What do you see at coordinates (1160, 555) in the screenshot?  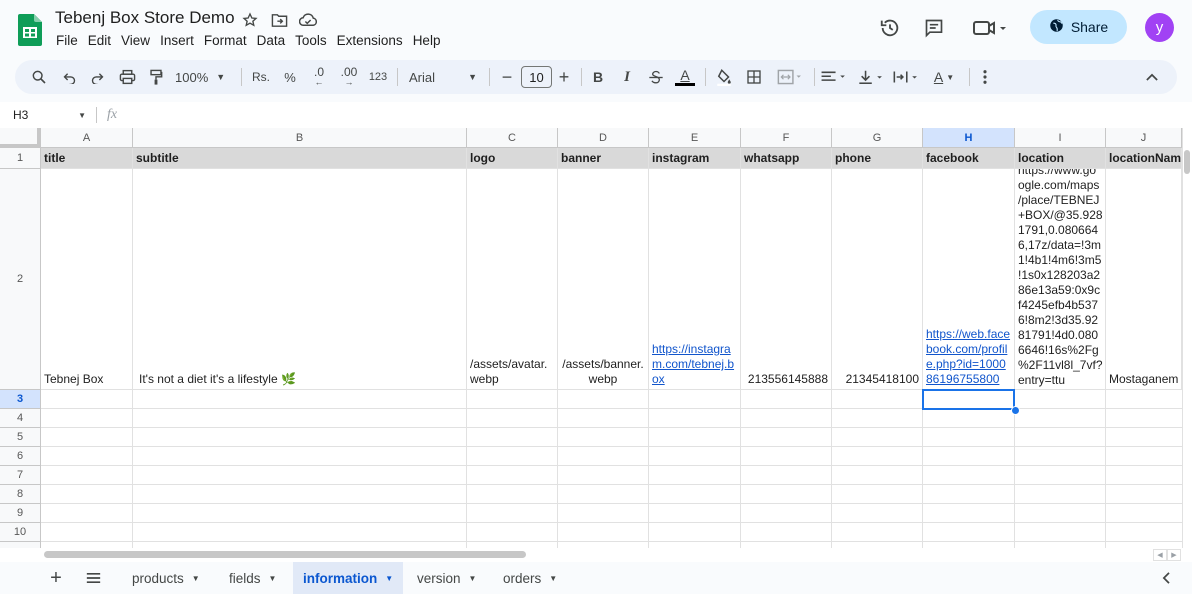 I see `scroll-left-icon: ◀` at bounding box center [1160, 555].